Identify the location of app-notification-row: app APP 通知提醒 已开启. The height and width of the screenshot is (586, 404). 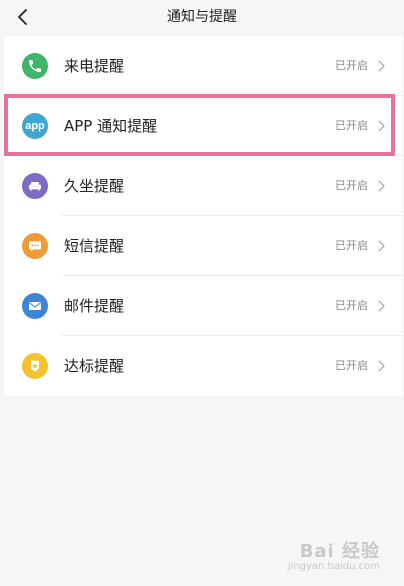
(203, 126).